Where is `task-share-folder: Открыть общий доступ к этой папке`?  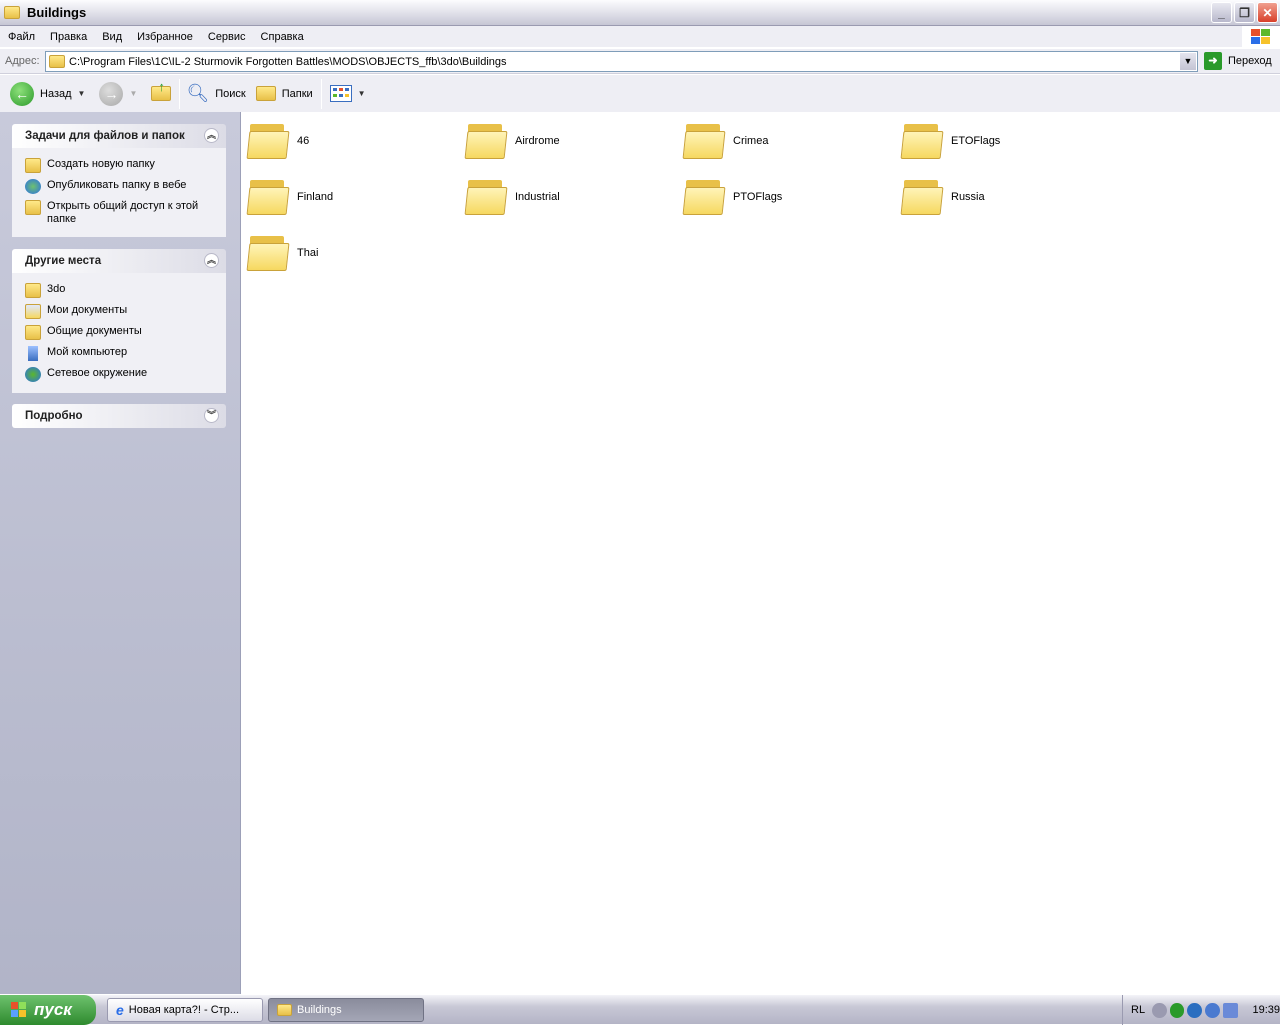 task-share-folder: Открыть общий доступ к этой папке is located at coordinates (120, 213).